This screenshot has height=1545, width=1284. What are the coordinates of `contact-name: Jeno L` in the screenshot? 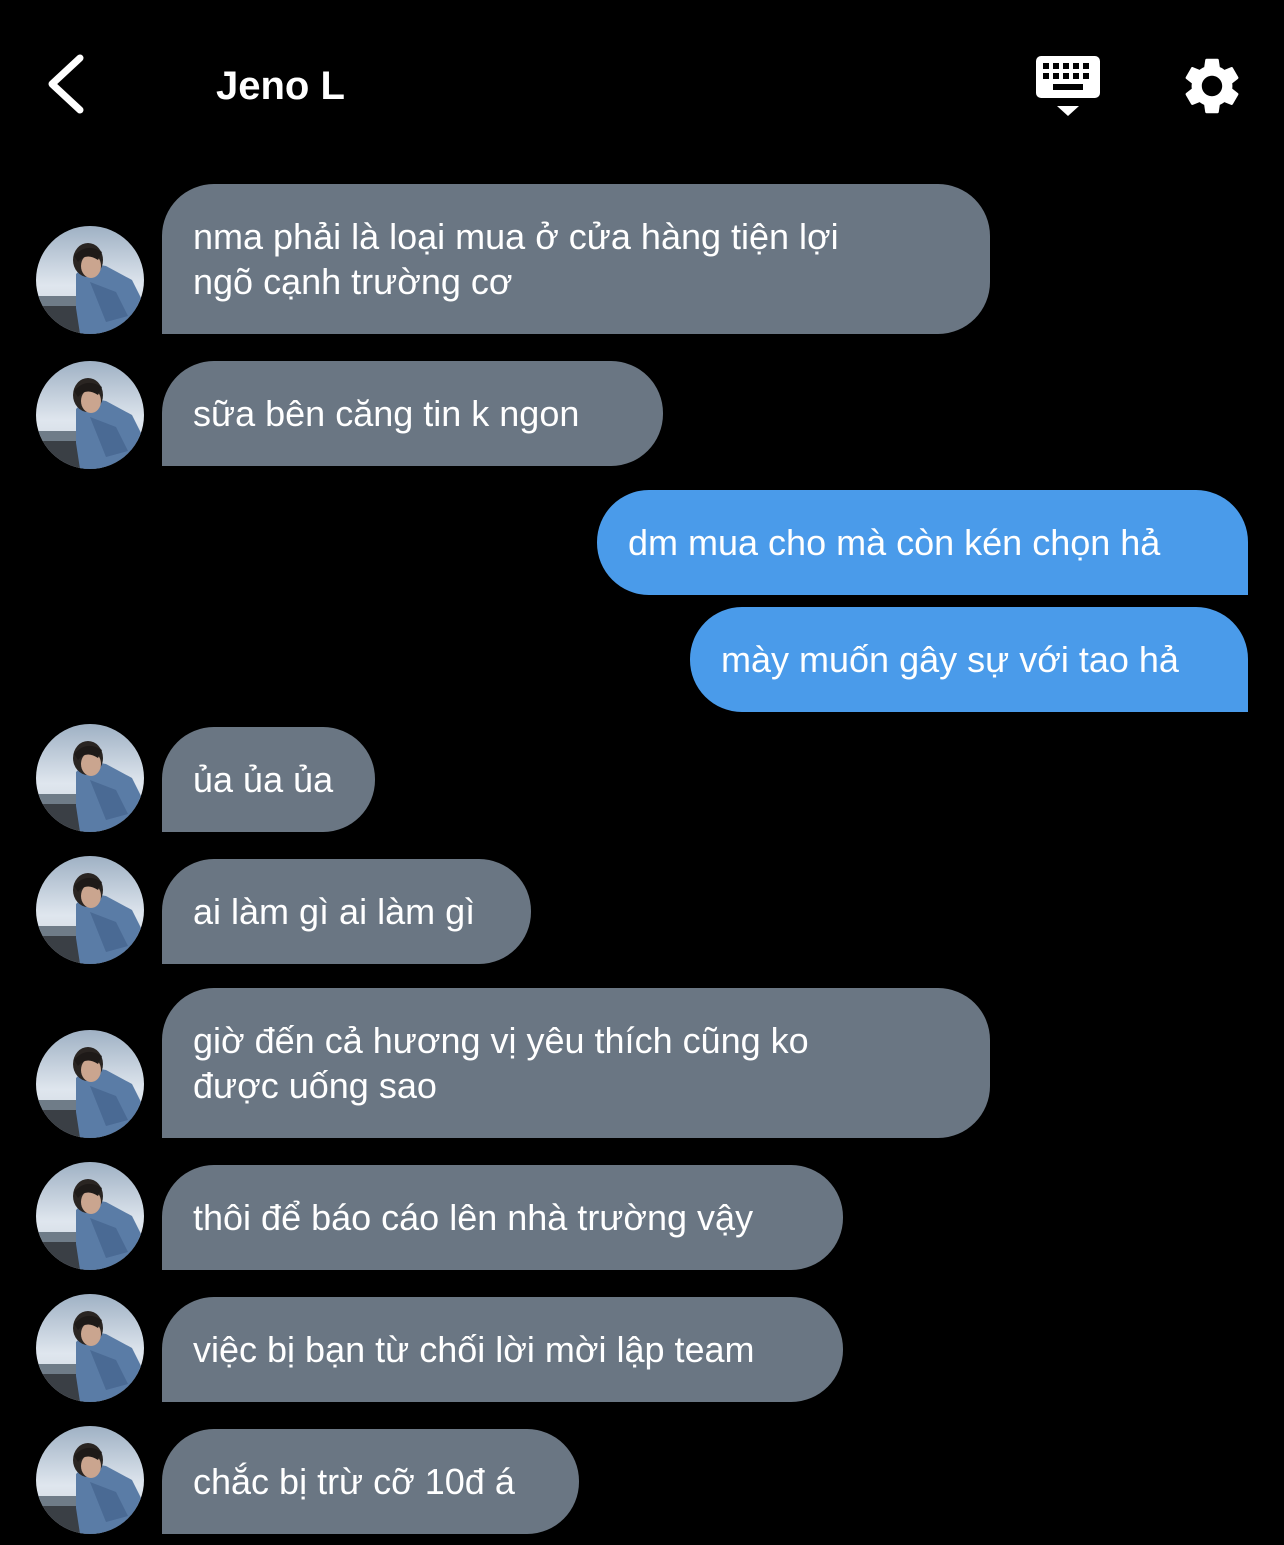 It's located at (280, 86).